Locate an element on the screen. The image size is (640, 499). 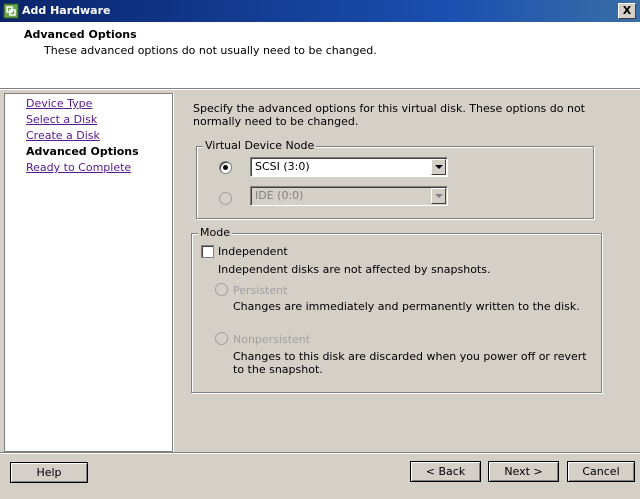
nonpersistent-label: Nonpersistent is located at coordinates (271, 339).